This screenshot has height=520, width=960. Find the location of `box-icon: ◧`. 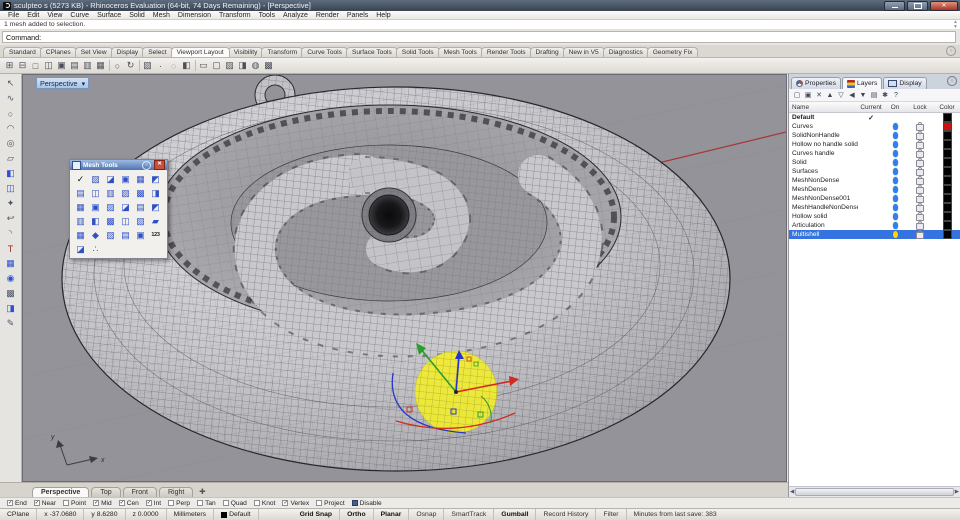

box-icon: ◧ is located at coordinates (11, 173).